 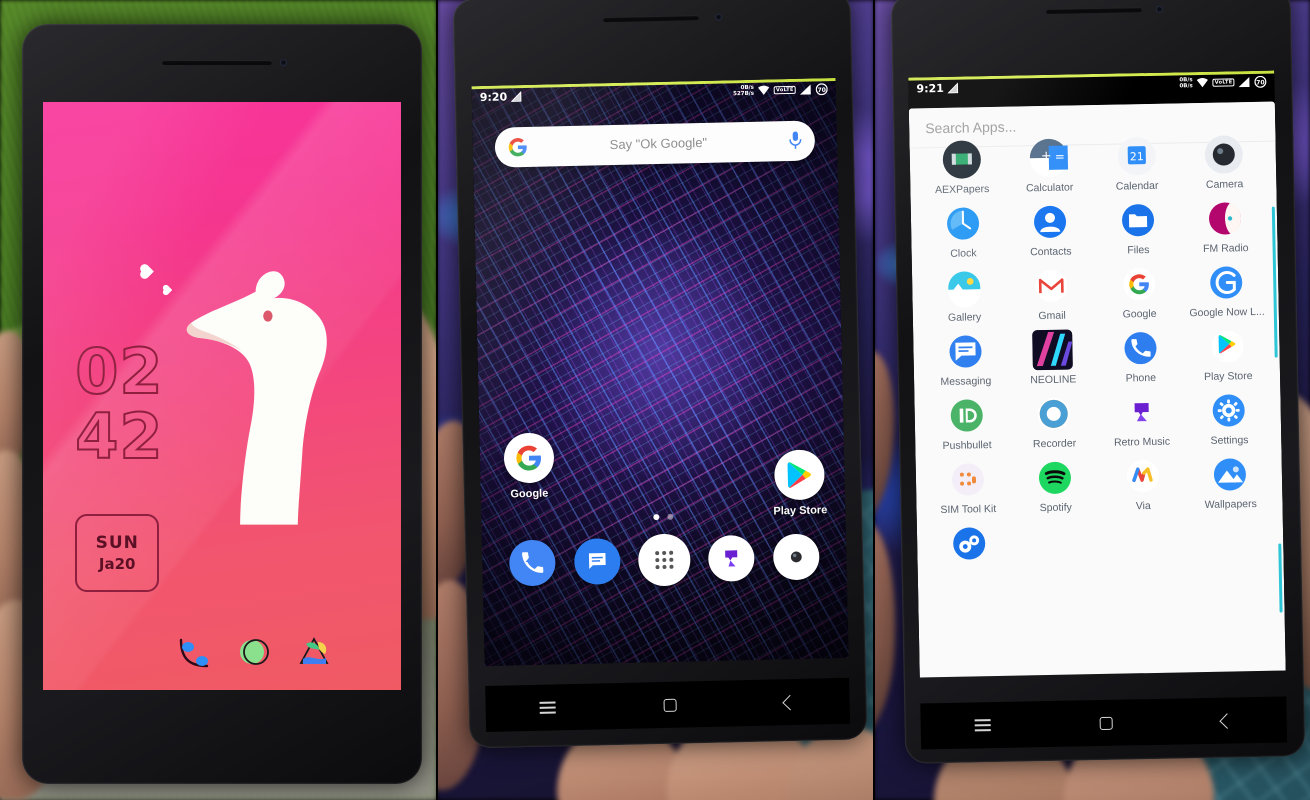 I want to click on fm-radio-icon, so click(x=1225, y=218).